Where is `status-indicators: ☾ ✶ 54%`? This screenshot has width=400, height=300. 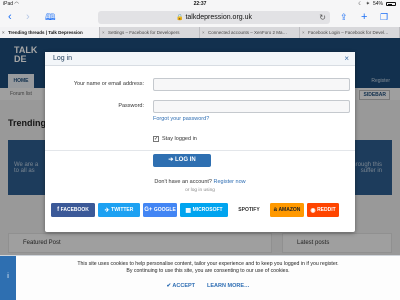 status-indicators: ☾ ✶ 54% is located at coordinates (377, 4).